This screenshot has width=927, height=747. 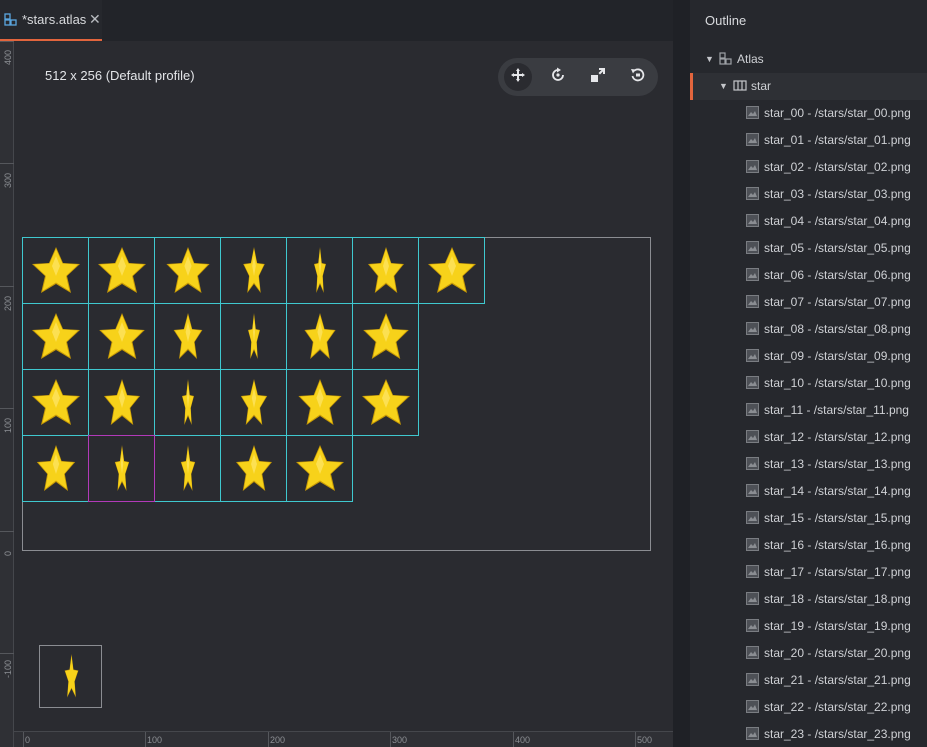 What do you see at coordinates (8, 180) in the screenshot?
I see `ruler-tick: 300` at bounding box center [8, 180].